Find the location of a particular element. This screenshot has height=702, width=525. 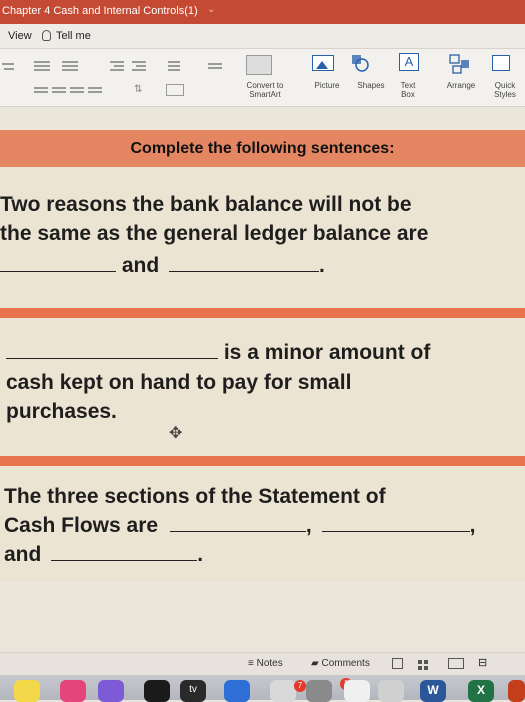

quick-styles-label-2: Styles is located at coordinates (505, 94).